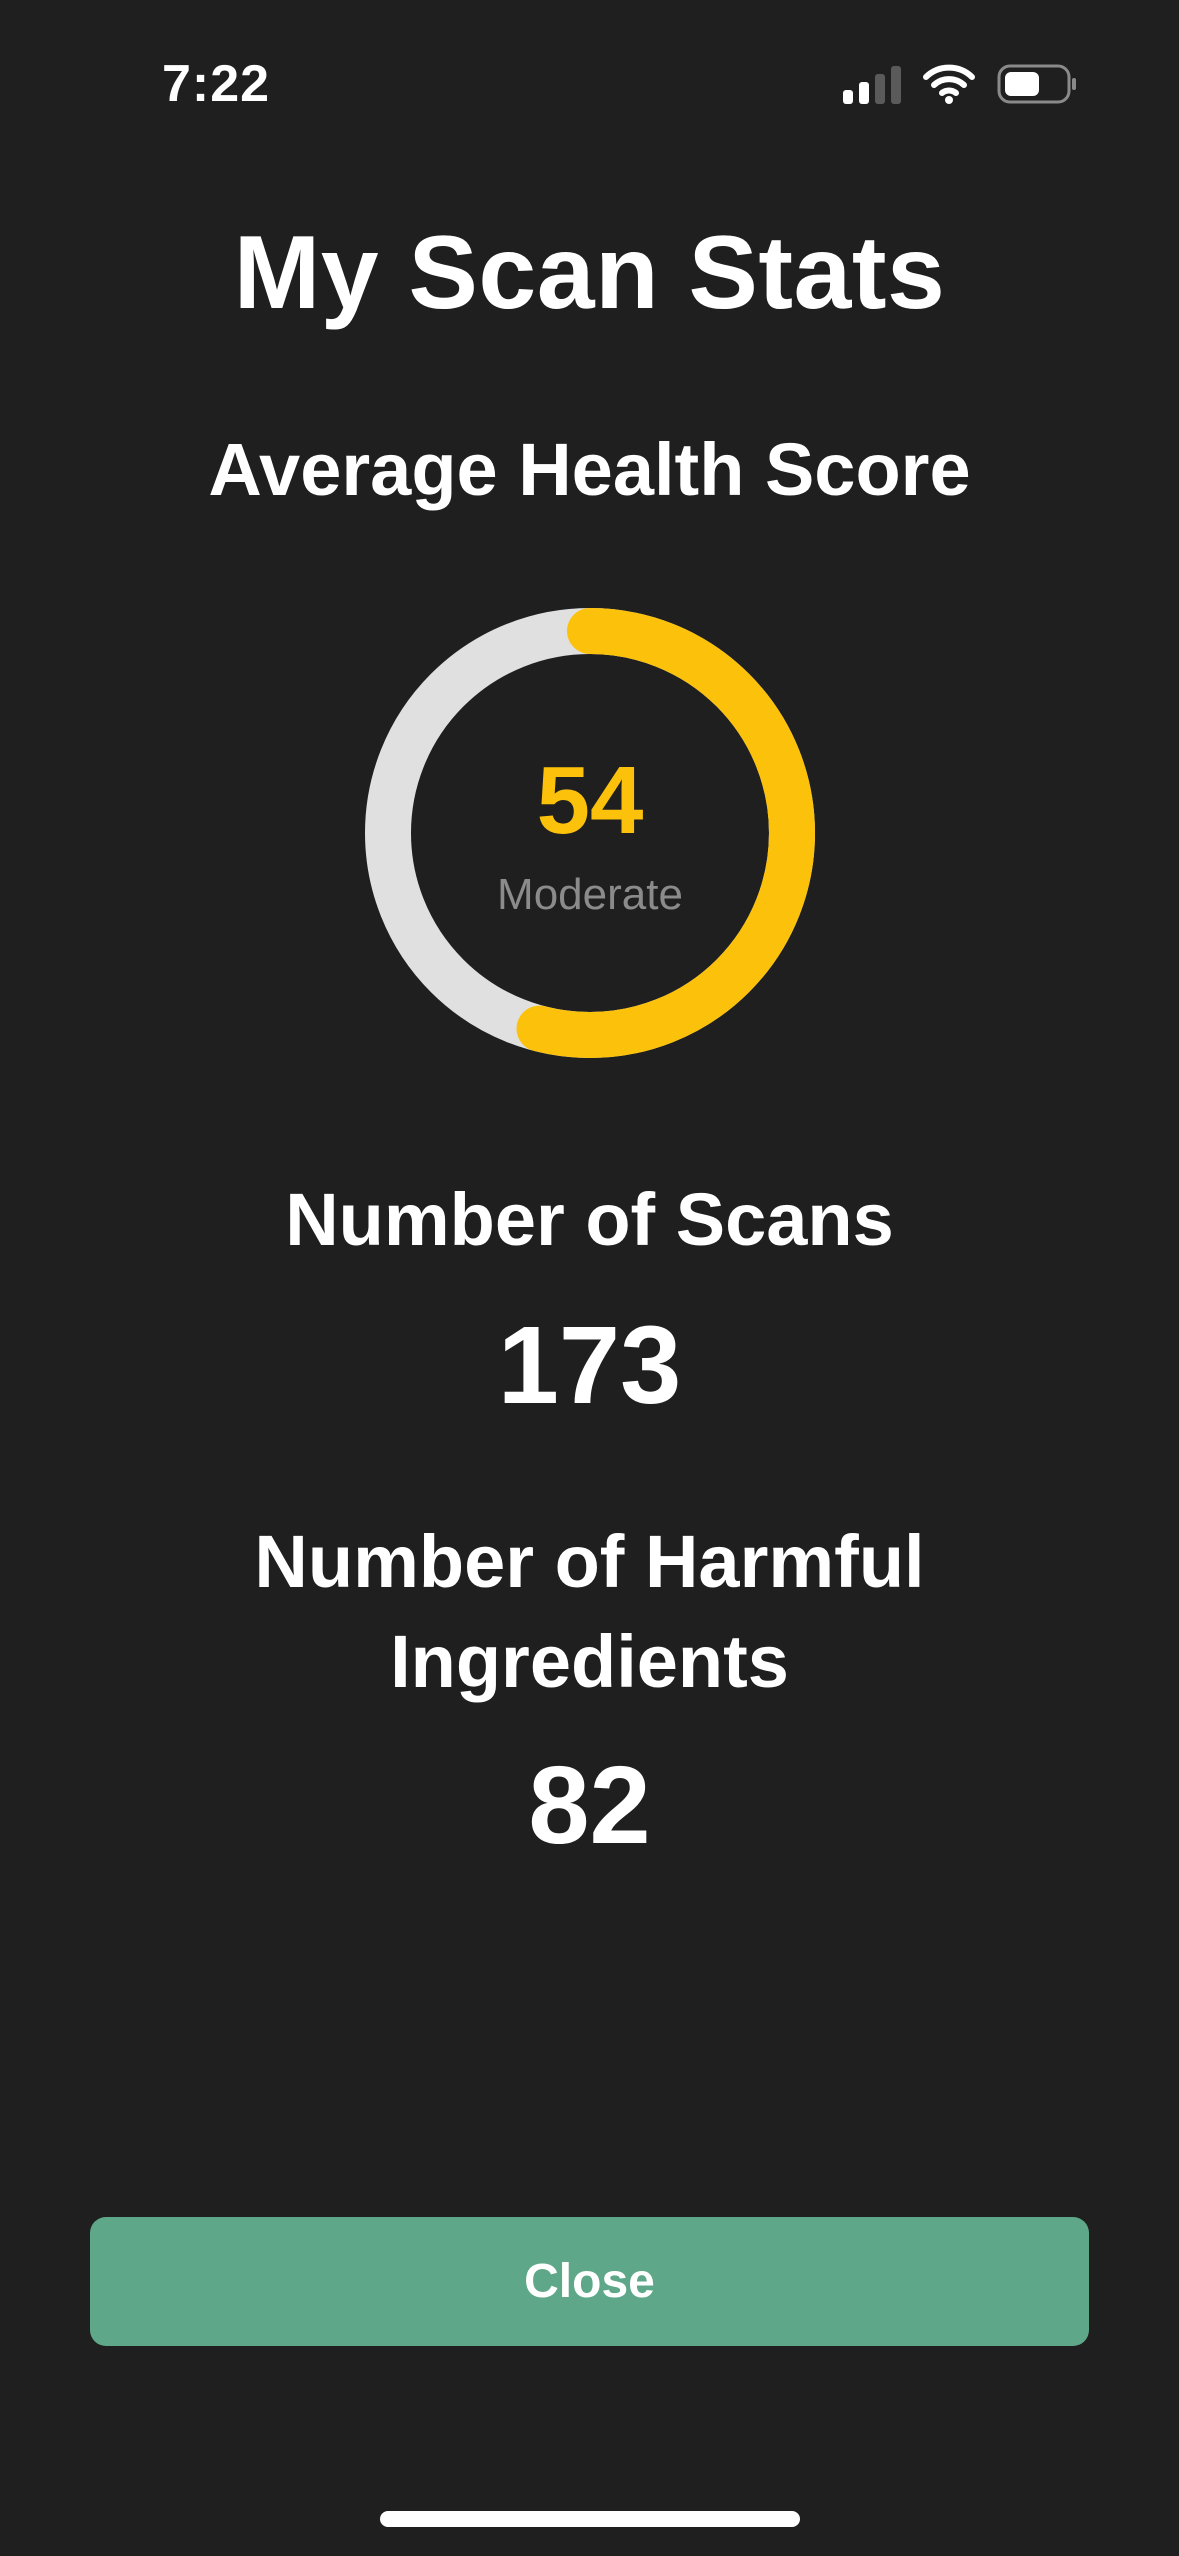  What do you see at coordinates (589, 85) in the screenshot?
I see `status-bar: 7:22` at bounding box center [589, 85].